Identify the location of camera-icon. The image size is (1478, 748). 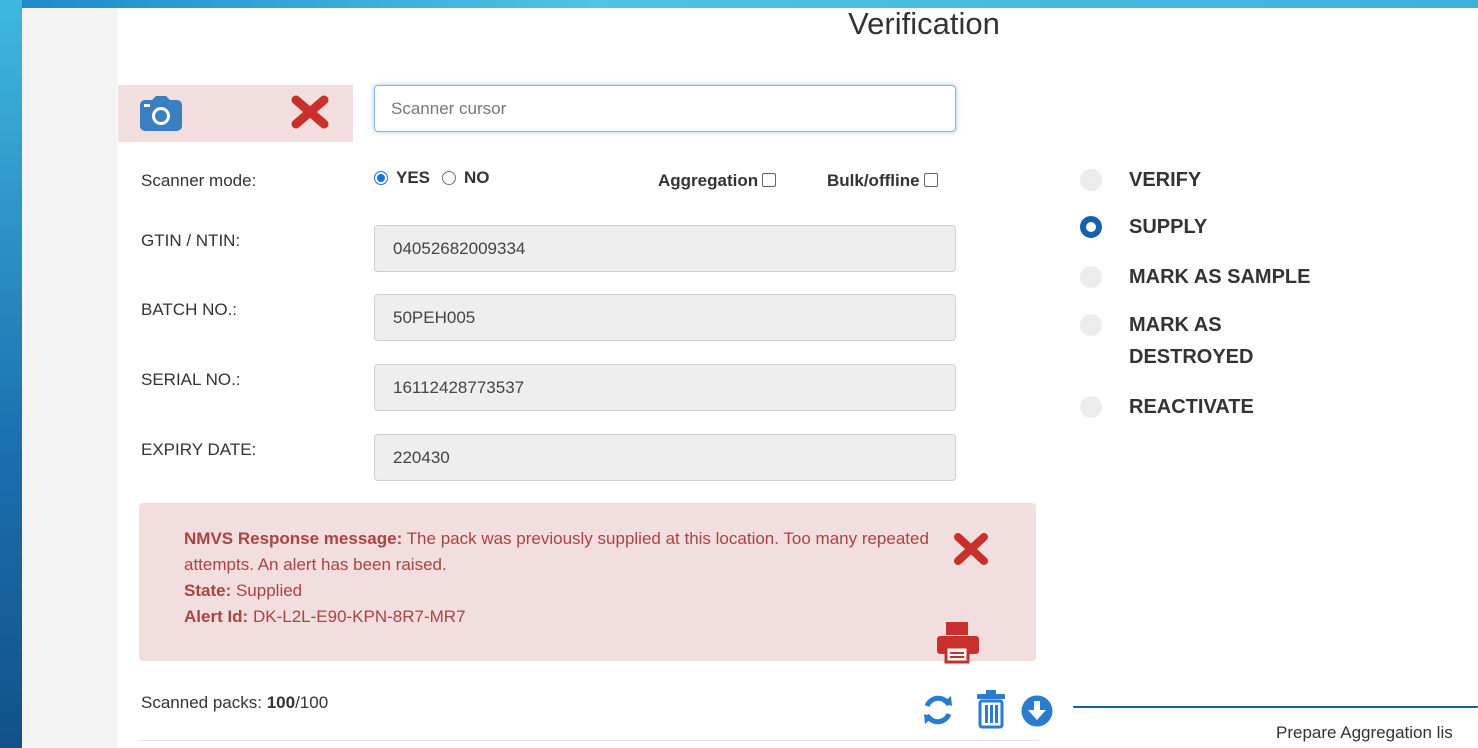
(161, 116).